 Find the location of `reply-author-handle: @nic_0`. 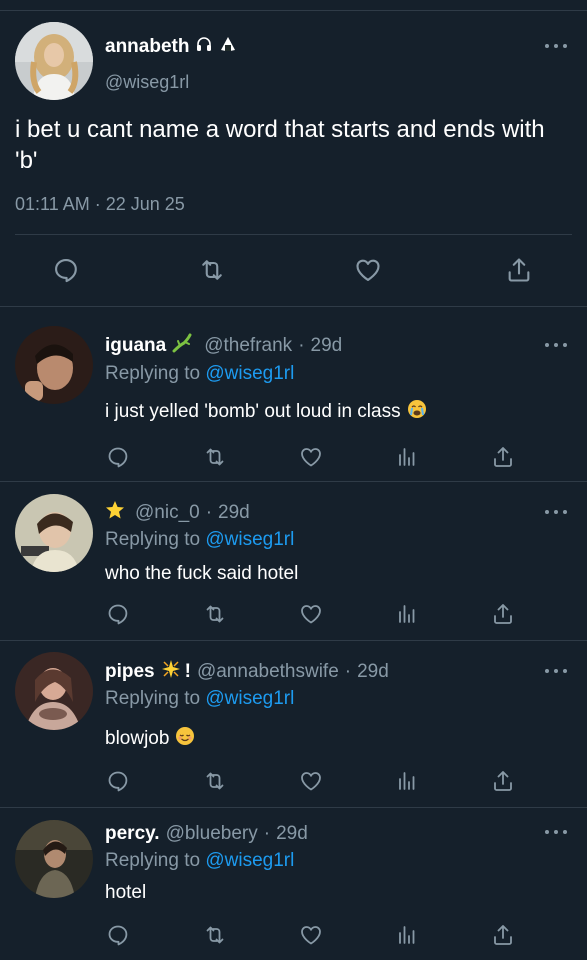

reply-author-handle: @nic_0 is located at coordinates (167, 513).